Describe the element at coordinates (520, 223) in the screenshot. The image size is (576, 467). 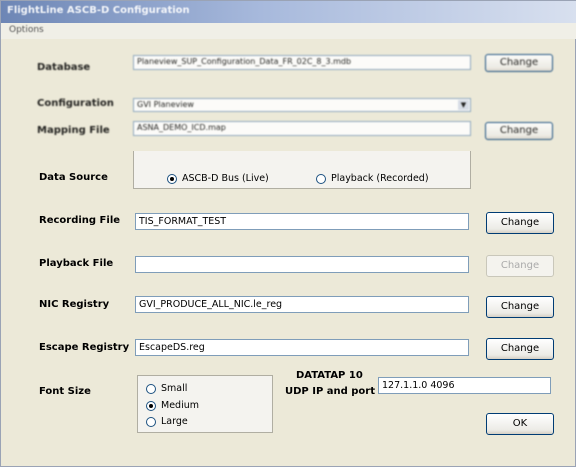
I see `recording-file-change-button: Change` at that location.